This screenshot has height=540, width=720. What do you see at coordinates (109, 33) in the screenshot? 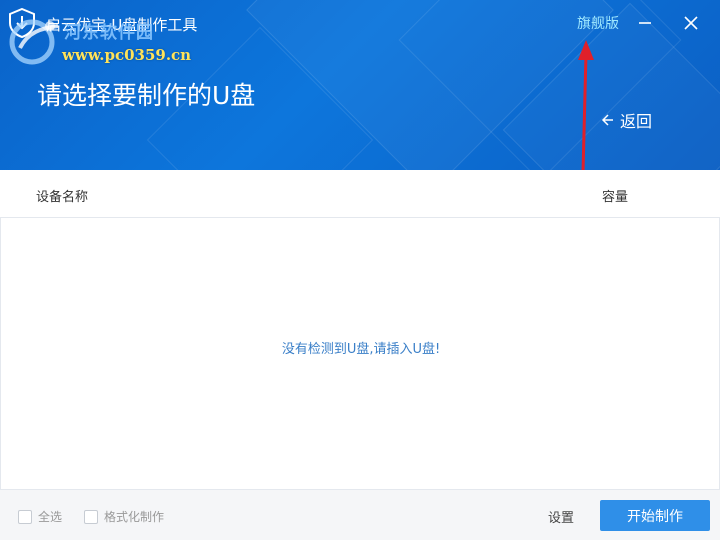
I see `watermark-site-name: 河东软件园` at bounding box center [109, 33].